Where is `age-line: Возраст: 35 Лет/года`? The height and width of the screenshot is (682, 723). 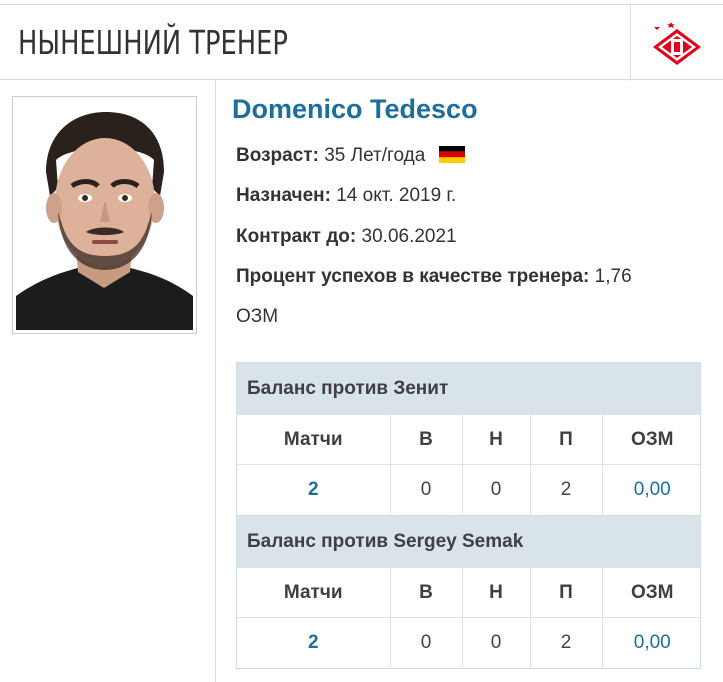 age-line: Возраст: 35 Лет/года is located at coordinates (350, 156).